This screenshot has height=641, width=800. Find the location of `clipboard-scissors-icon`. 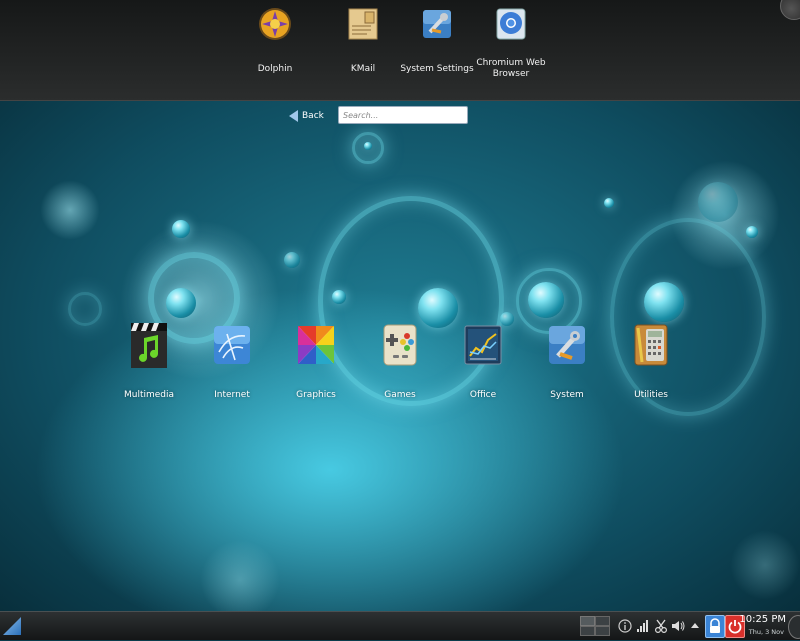

clipboard-scissors-icon is located at coordinates (661, 626).